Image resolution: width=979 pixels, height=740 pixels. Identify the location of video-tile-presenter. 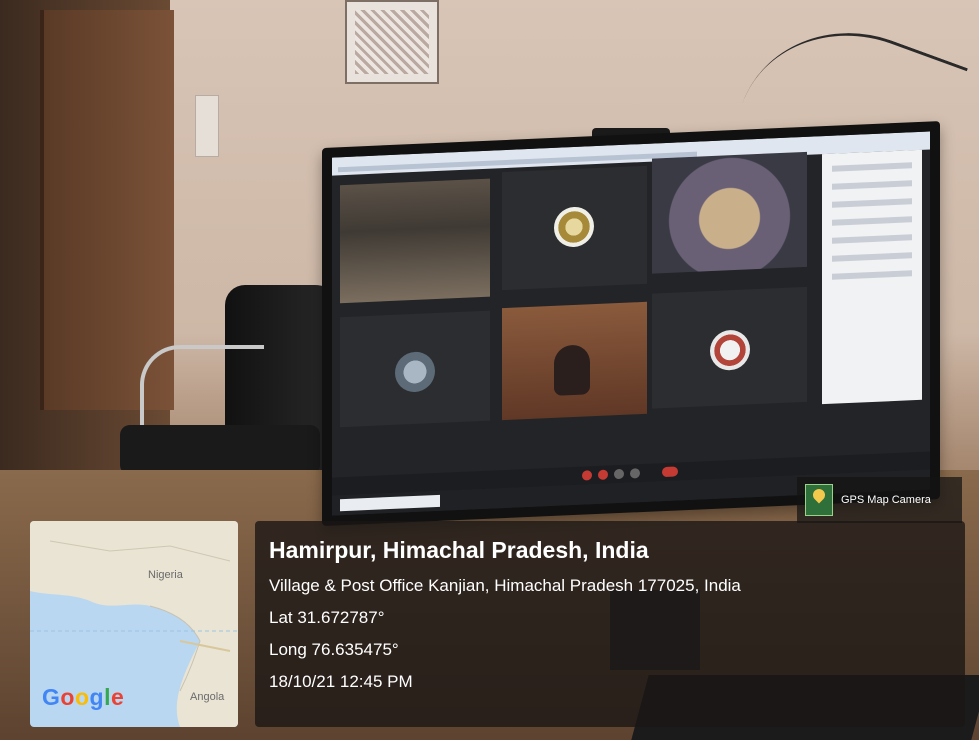
(574, 361).